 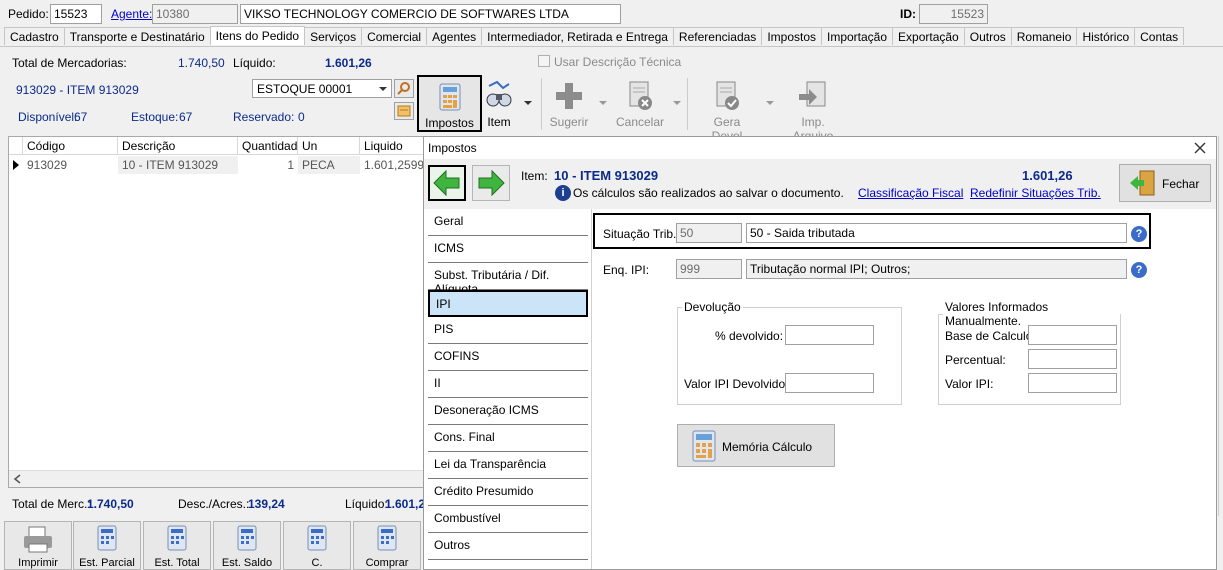 What do you see at coordinates (541, 104) in the screenshot?
I see `toolbar-divider` at bounding box center [541, 104].